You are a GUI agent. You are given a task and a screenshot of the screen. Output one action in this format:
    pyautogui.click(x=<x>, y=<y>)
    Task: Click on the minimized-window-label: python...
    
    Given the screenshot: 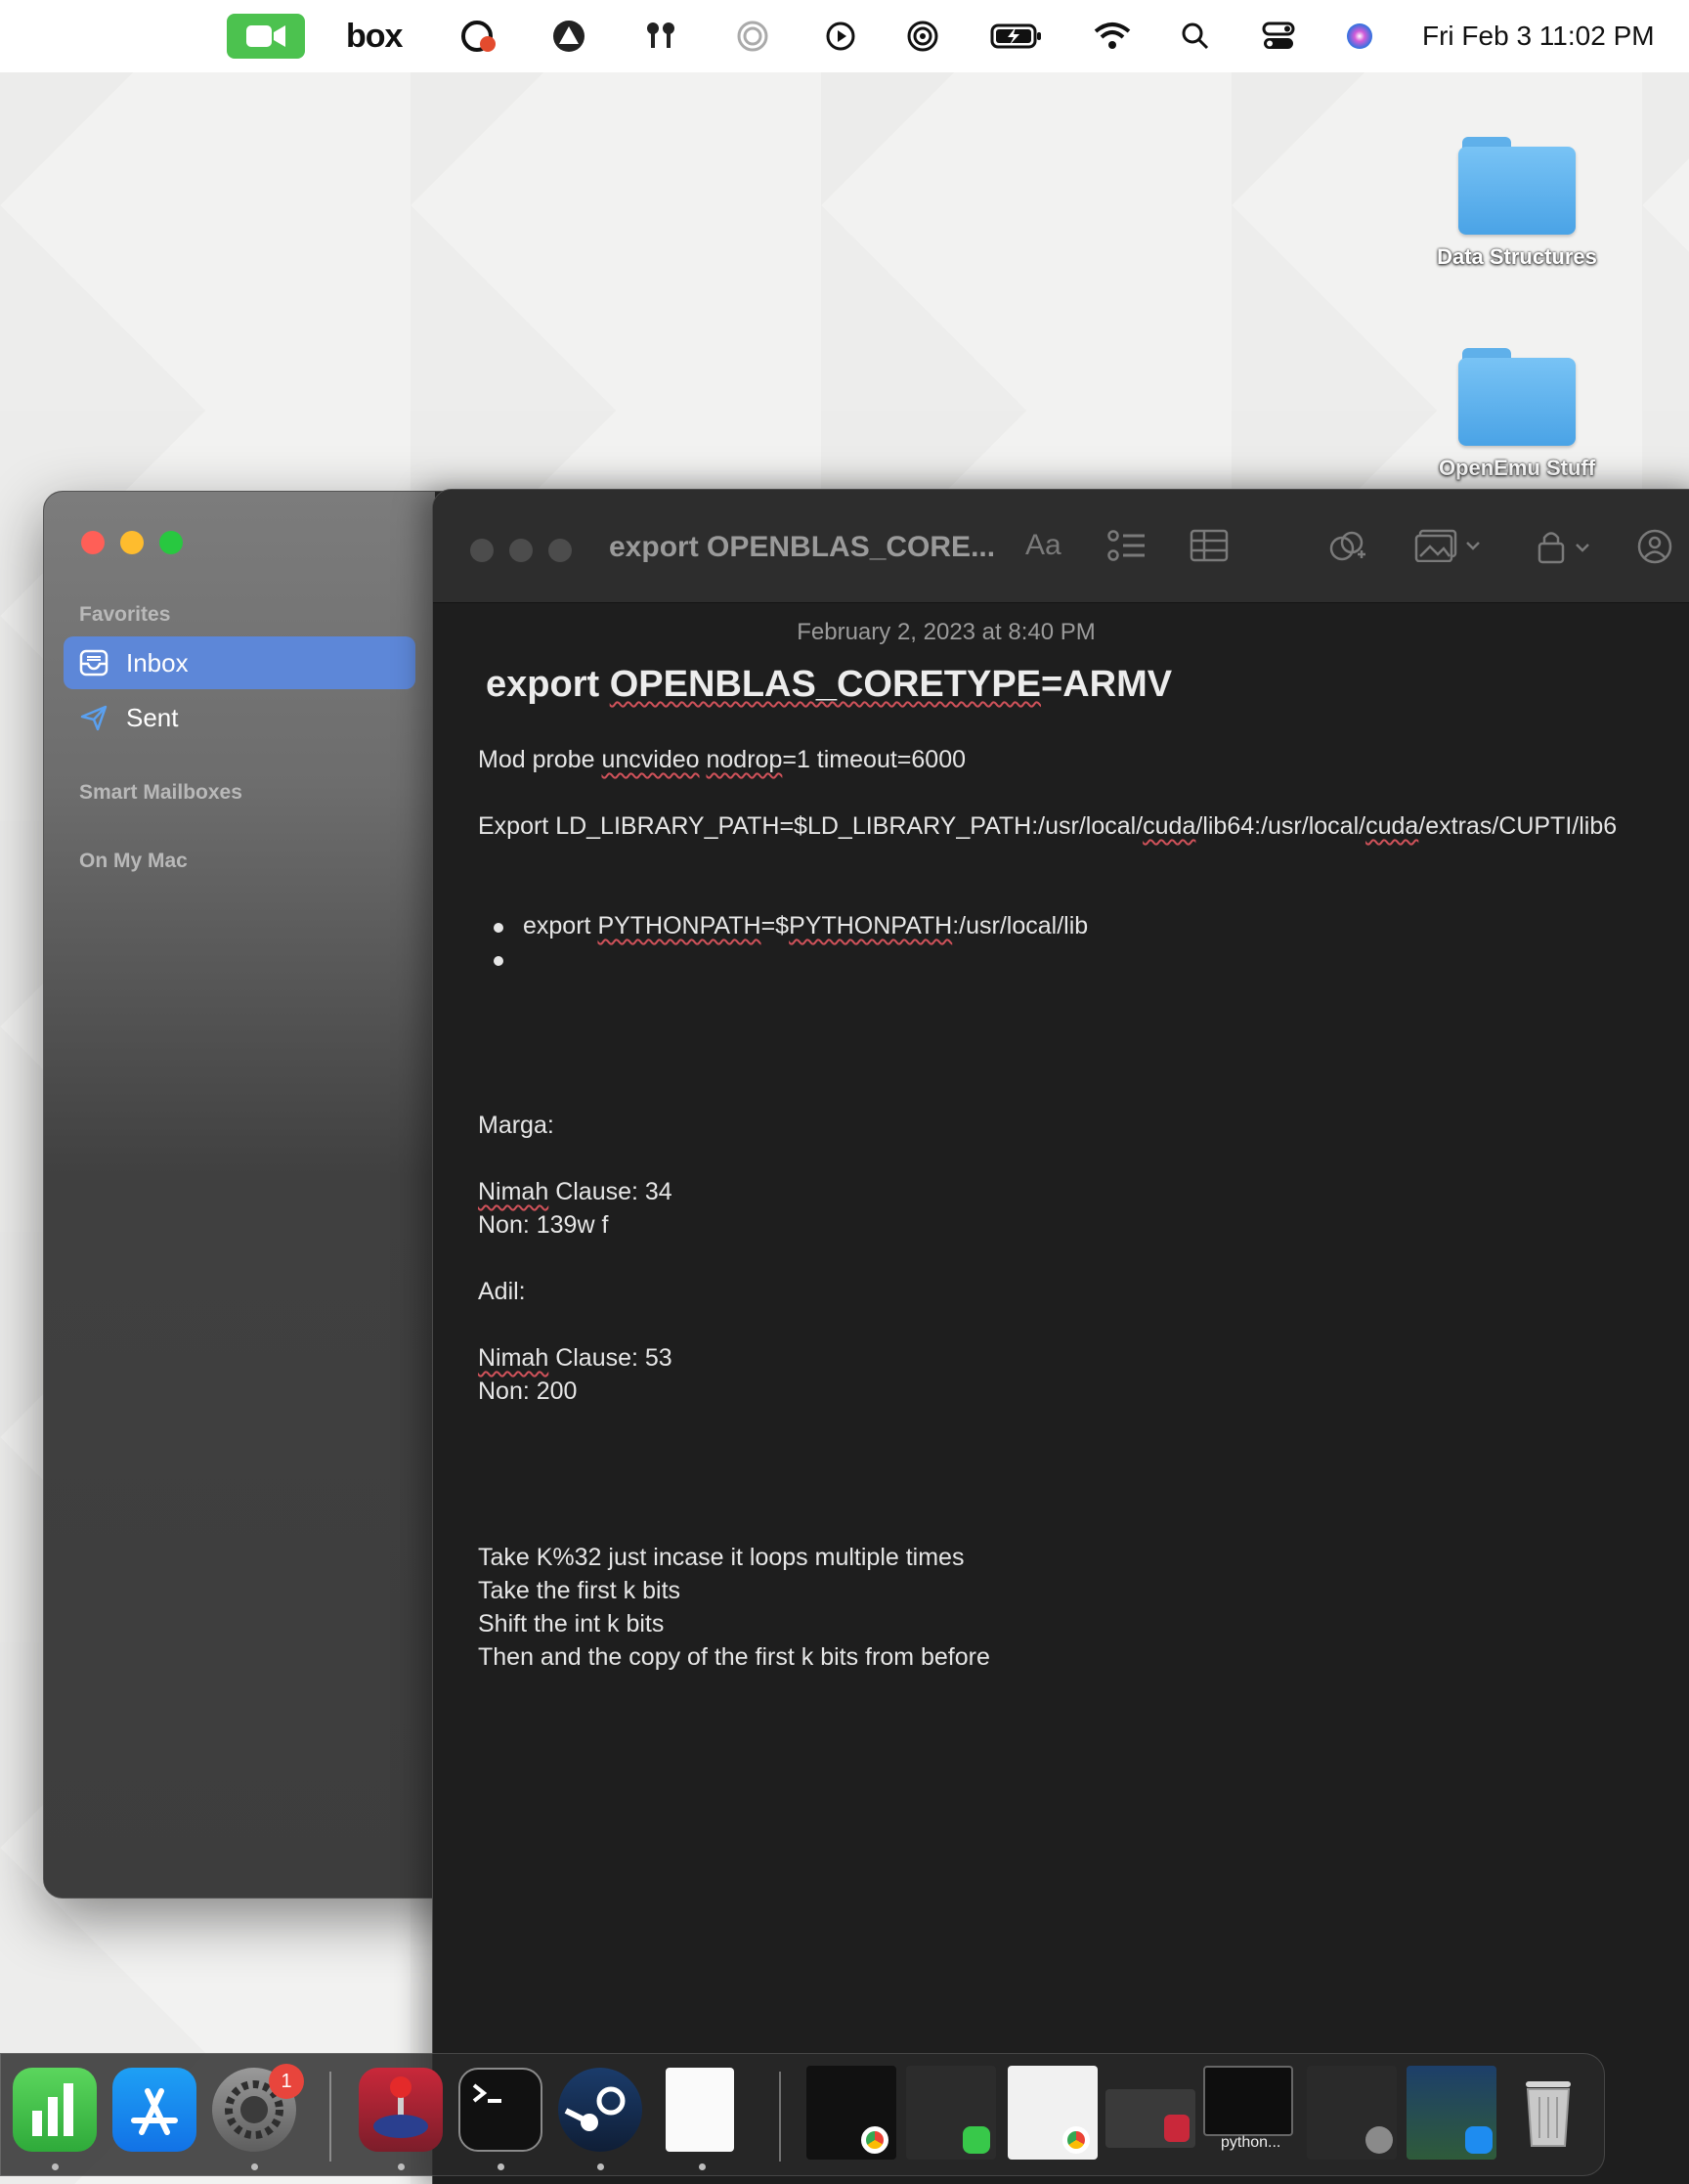 What is the action you would take?
    pyautogui.click(x=1251, y=2142)
    